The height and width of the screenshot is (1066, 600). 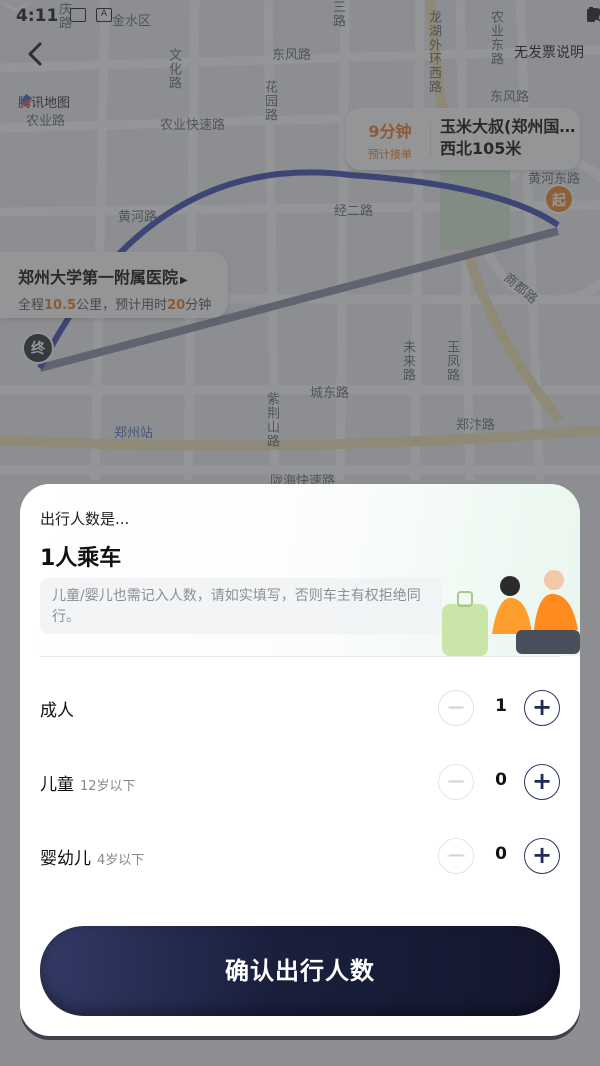 I want to click on notification-icons: A, so click(x=91, y=15).